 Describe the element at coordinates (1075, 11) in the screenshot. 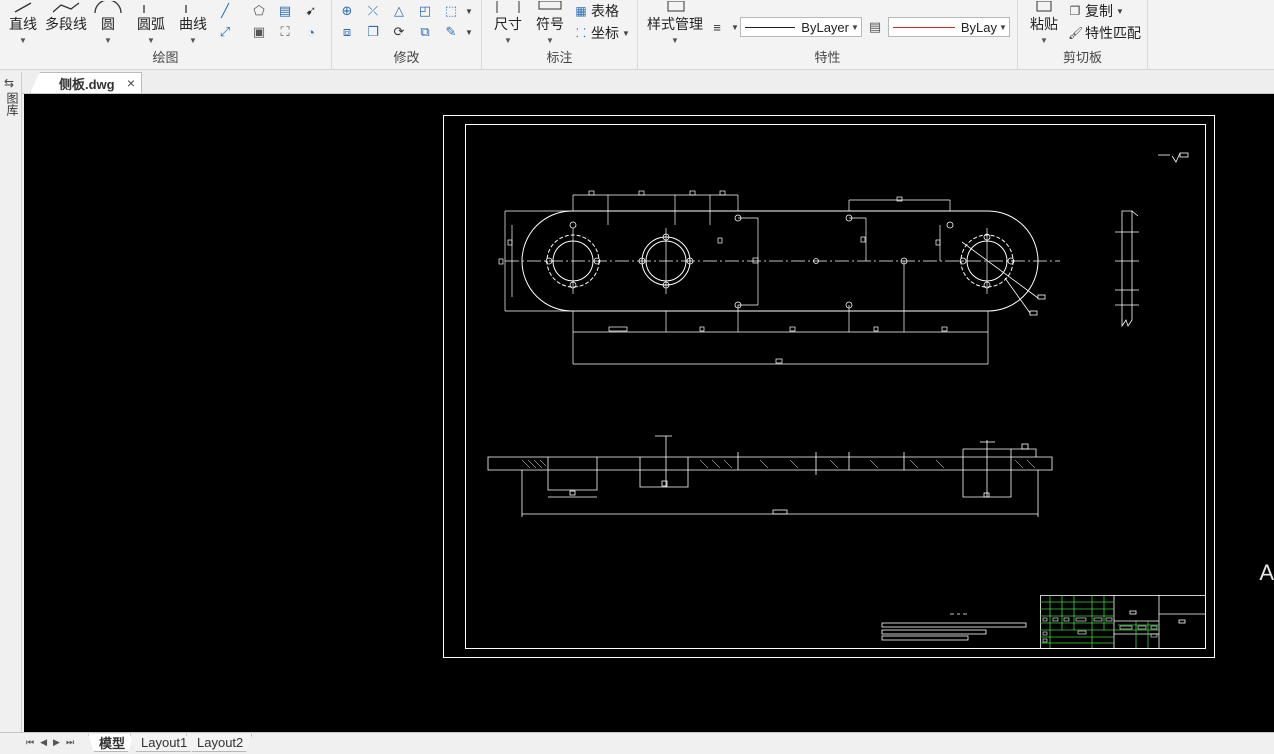

I see `copy-icon: ❐` at that location.